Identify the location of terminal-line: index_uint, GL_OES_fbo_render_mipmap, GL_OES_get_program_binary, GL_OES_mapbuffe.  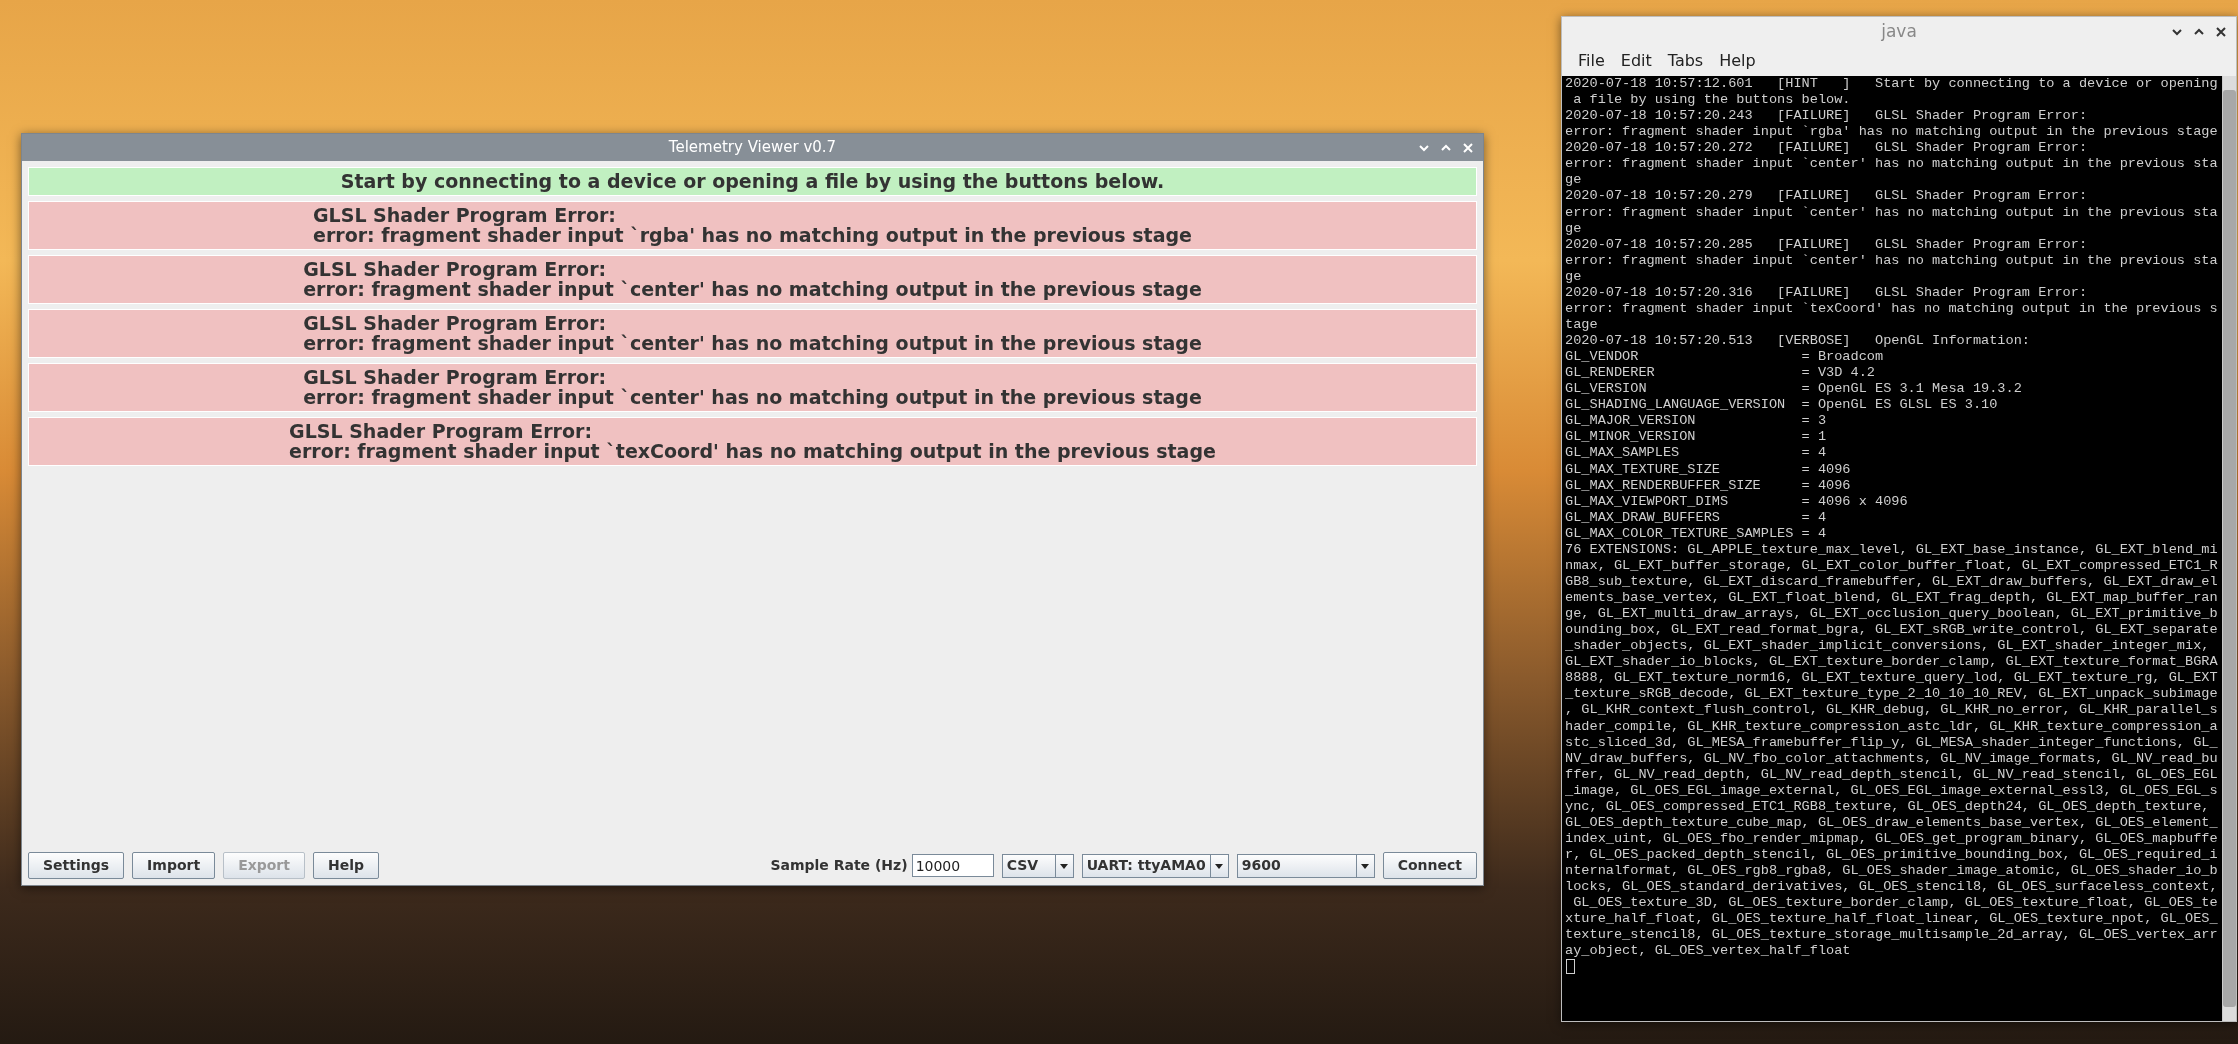
(1892, 838).